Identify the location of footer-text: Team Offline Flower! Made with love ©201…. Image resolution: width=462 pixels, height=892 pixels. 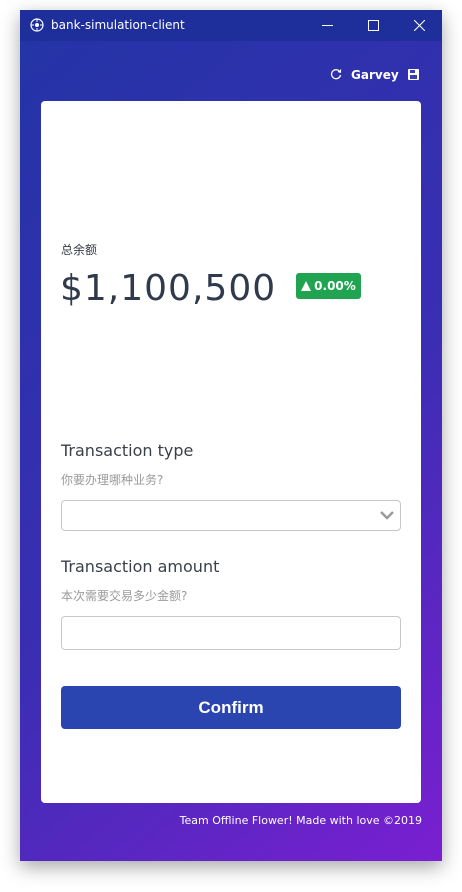
(300, 820).